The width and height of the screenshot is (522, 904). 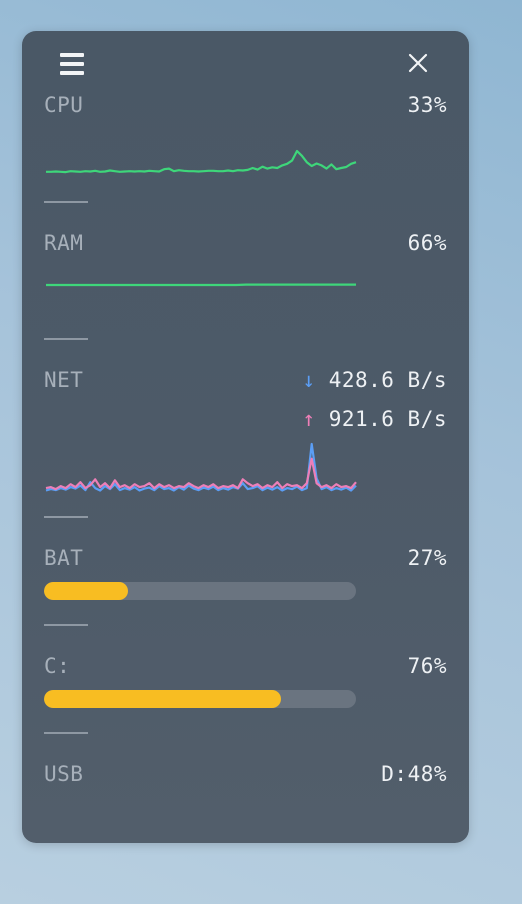 I want to click on usb-label: USB, so click(x=64, y=774).